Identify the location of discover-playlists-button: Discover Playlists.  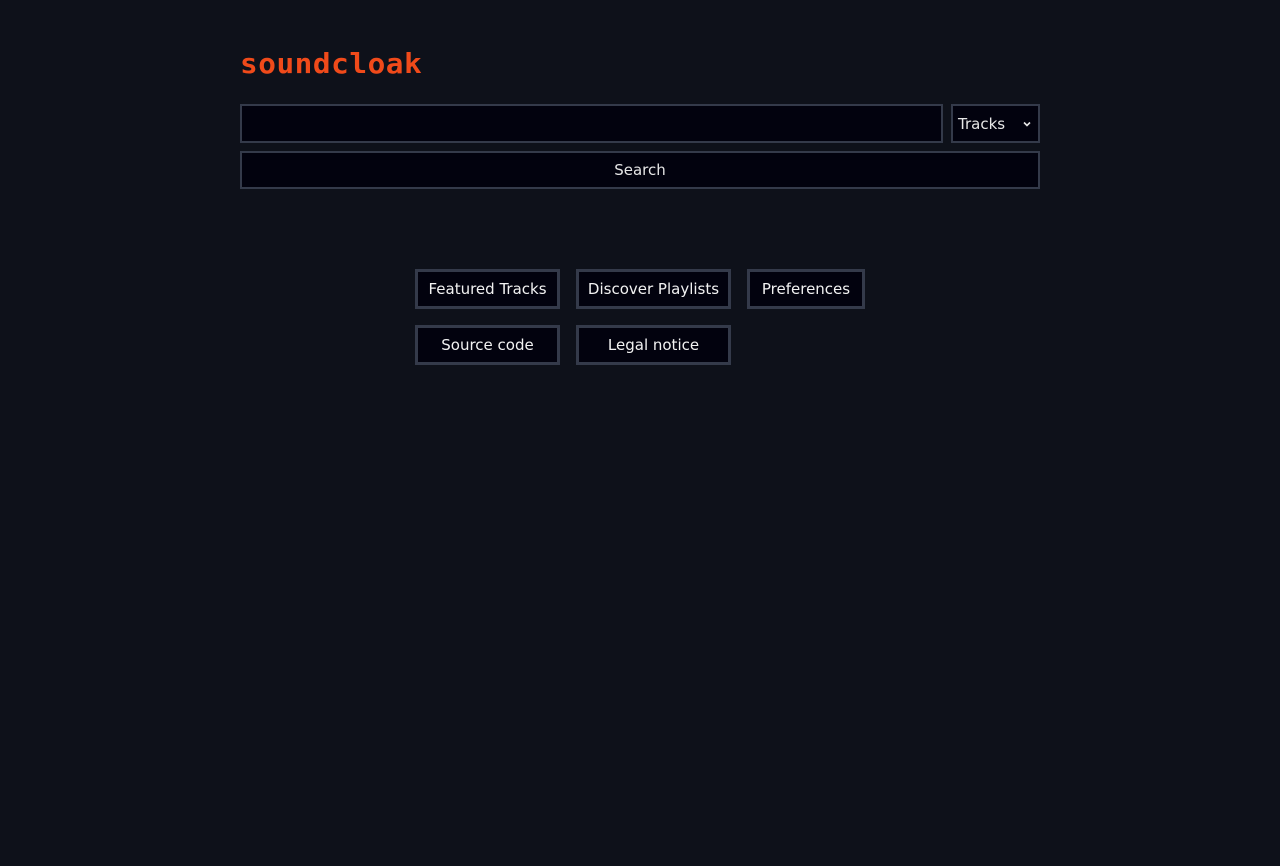
(653, 289).